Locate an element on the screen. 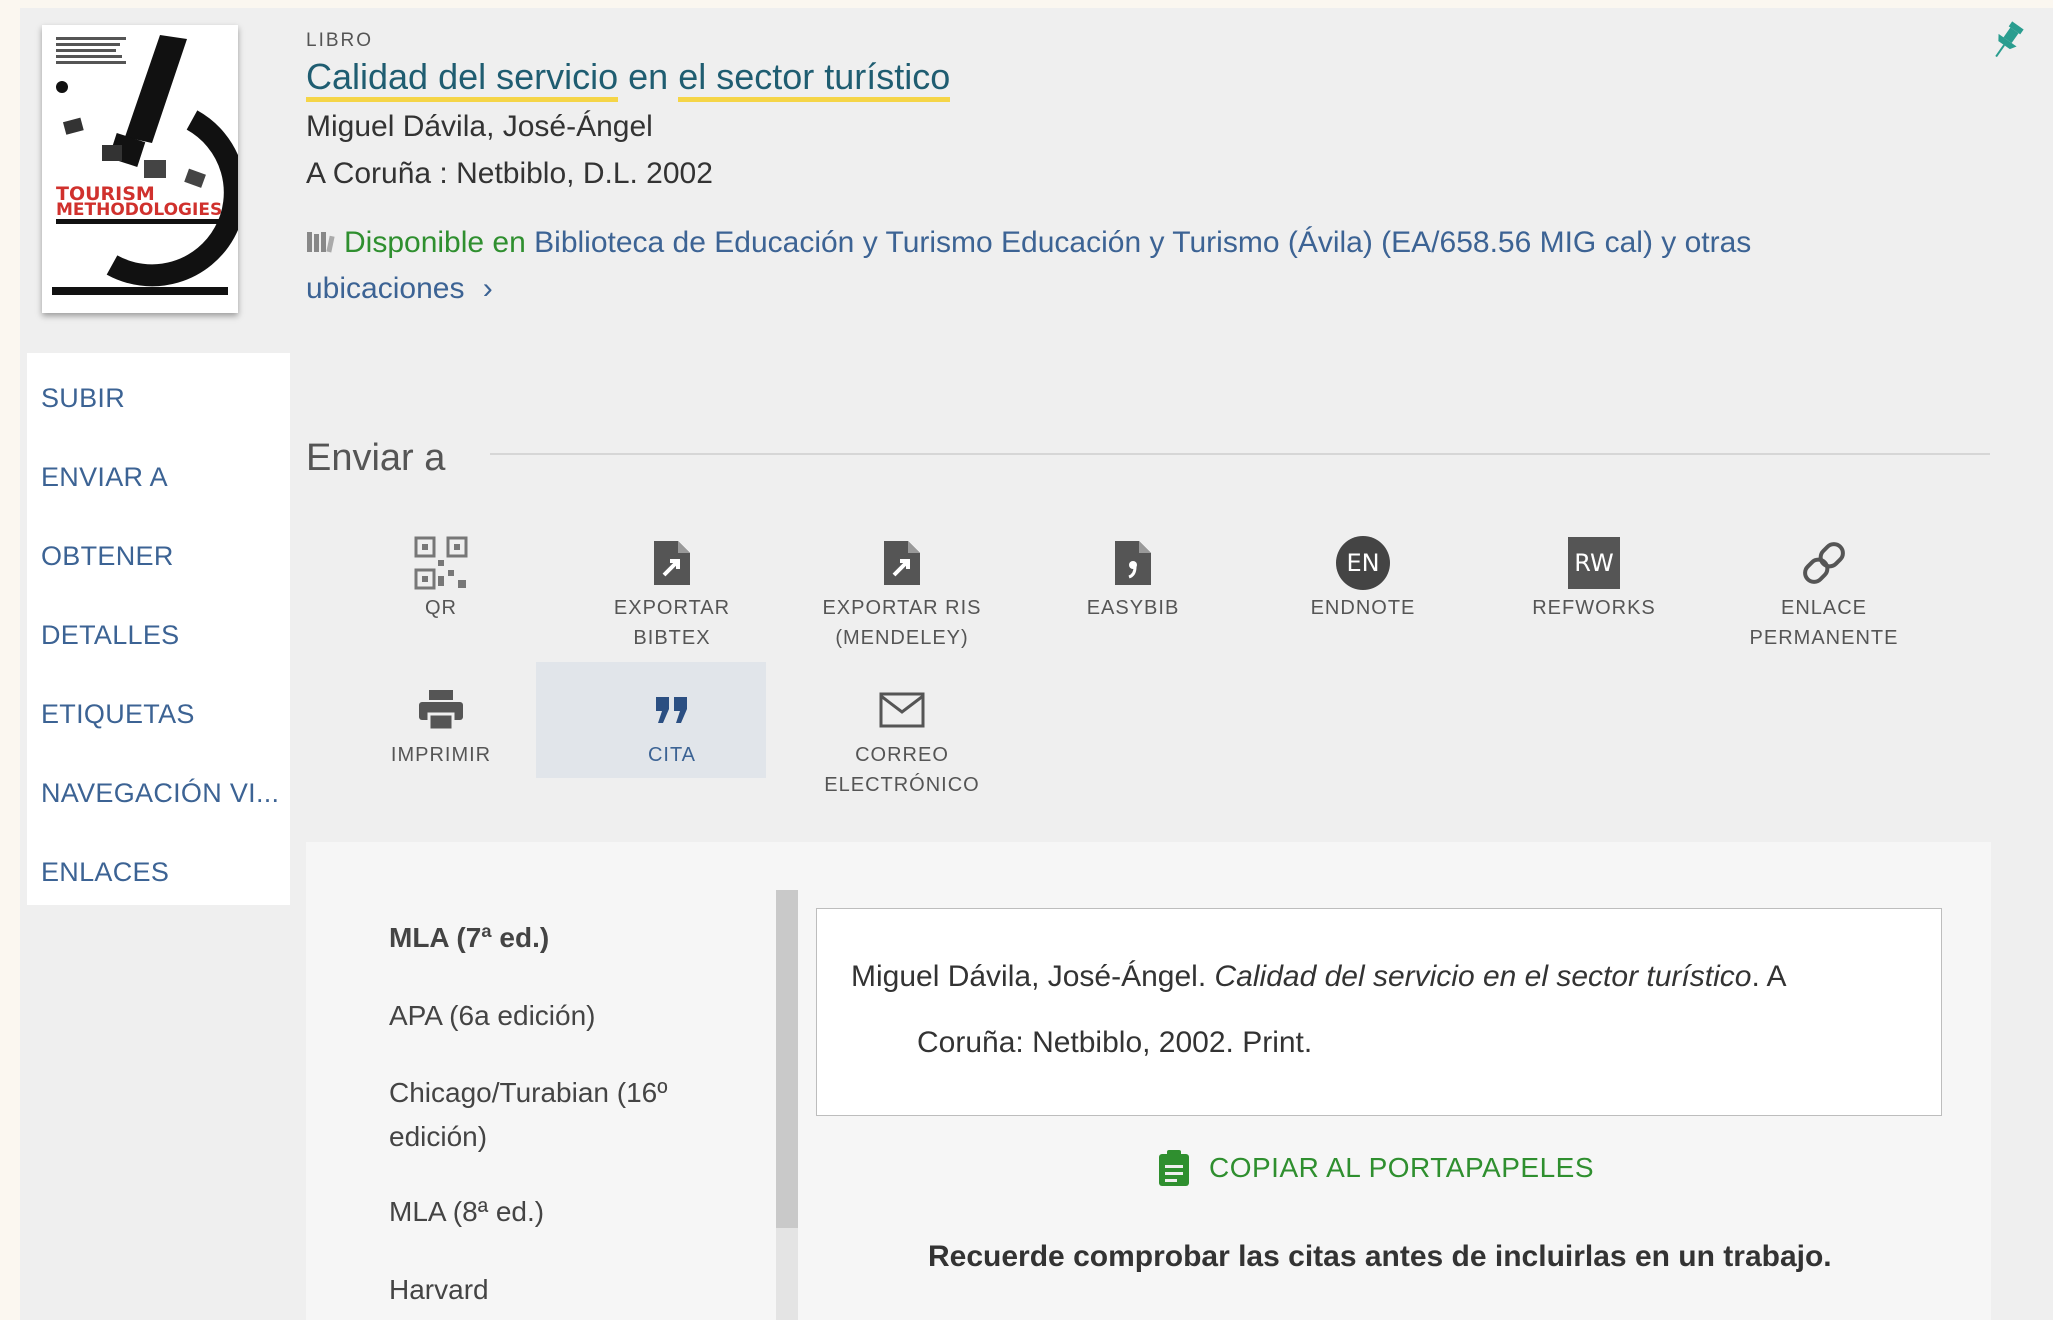 The image size is (2053, 1320). chevron-right-icon: › is located at coordinates (488, 288).